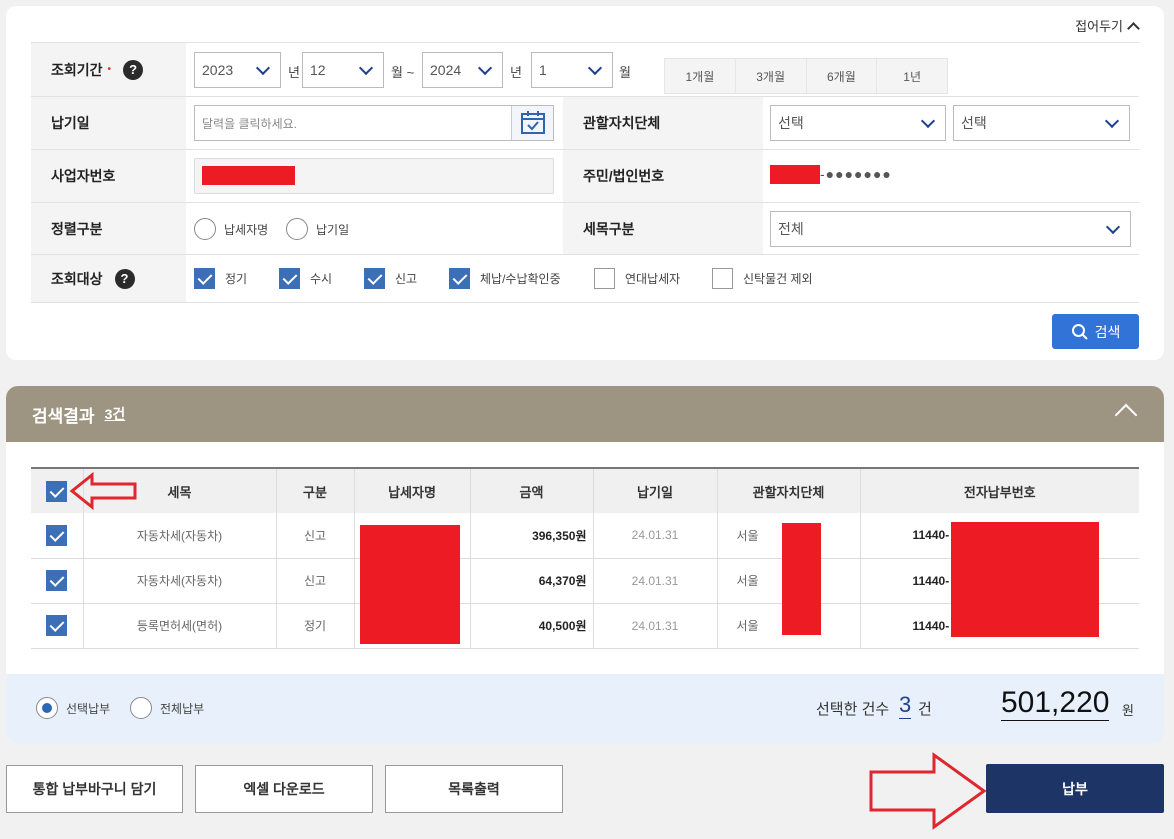  Describe the element at coordinates (317, 229) in the screenshot. I see `sort-radio-date: 납기일` at that location.